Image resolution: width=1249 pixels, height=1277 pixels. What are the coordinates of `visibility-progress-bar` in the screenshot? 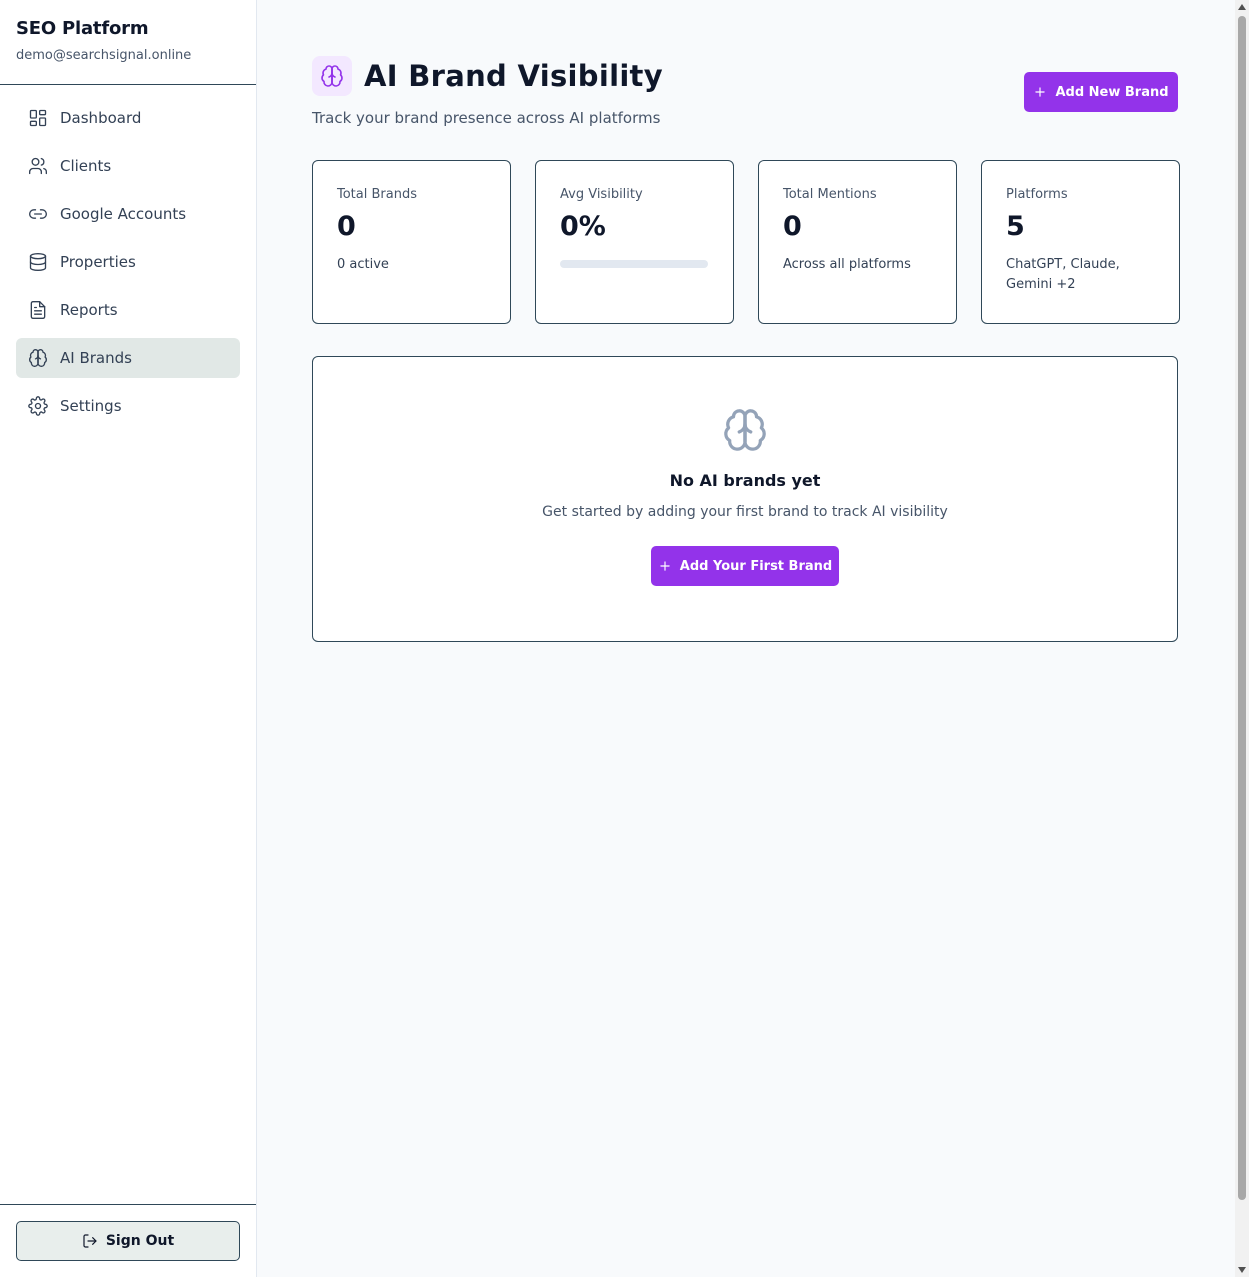 It's located at (634, 264).